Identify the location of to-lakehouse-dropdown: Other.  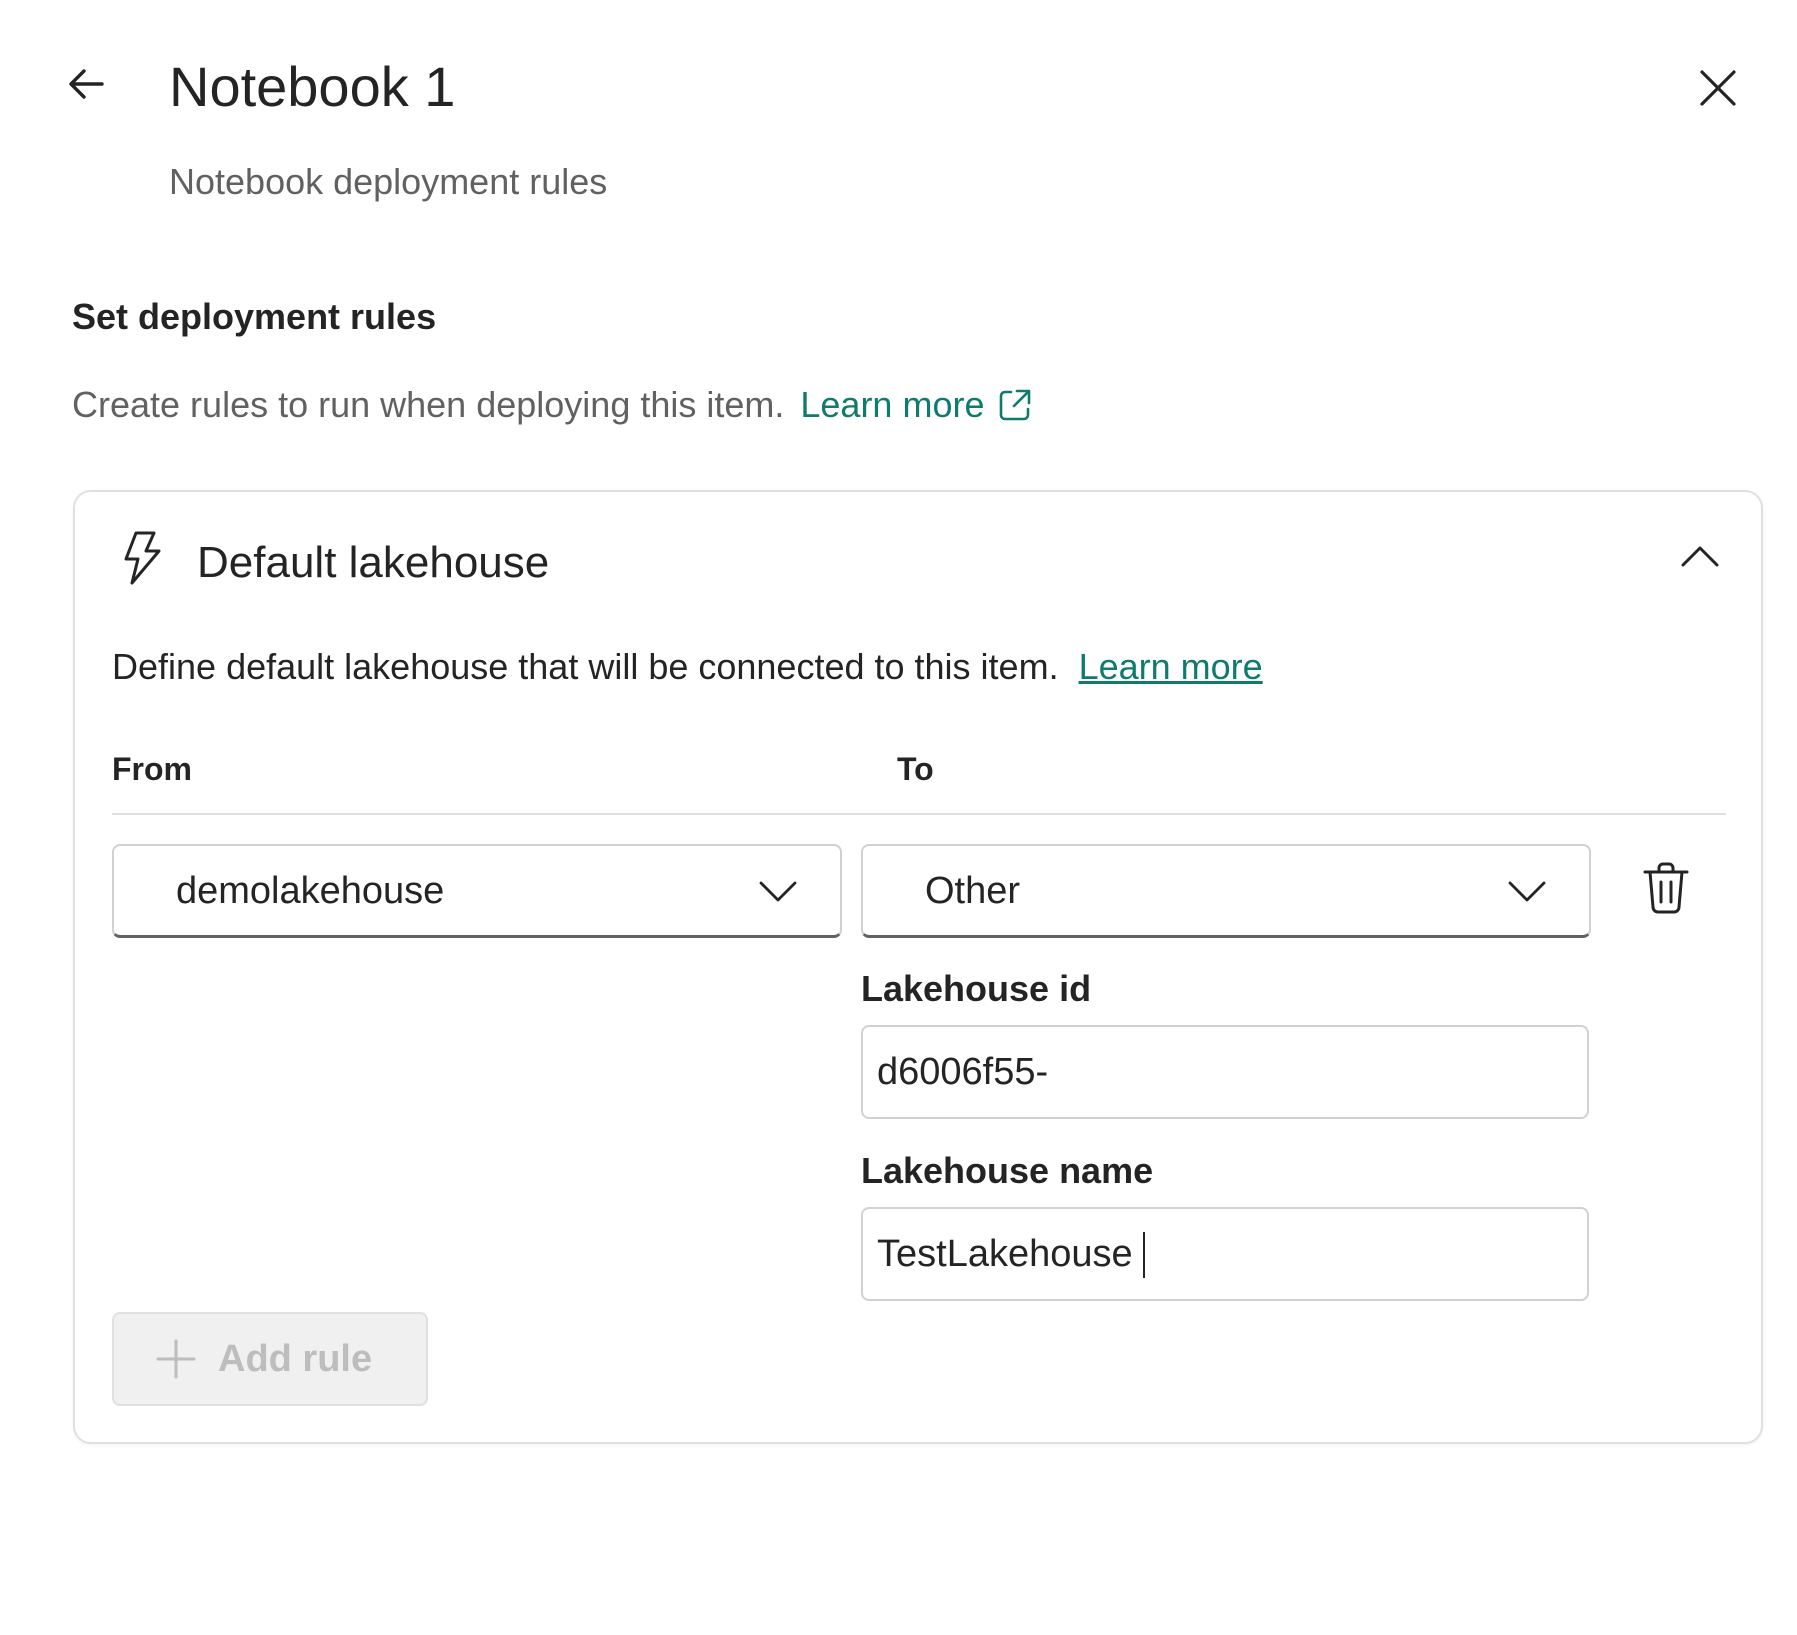
(1226, 891).